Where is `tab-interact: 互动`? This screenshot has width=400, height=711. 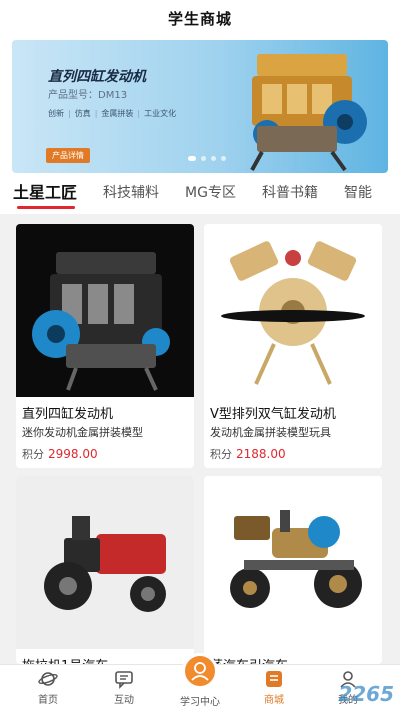
tab-interact: 互动 is located at coordinates (124, 687).